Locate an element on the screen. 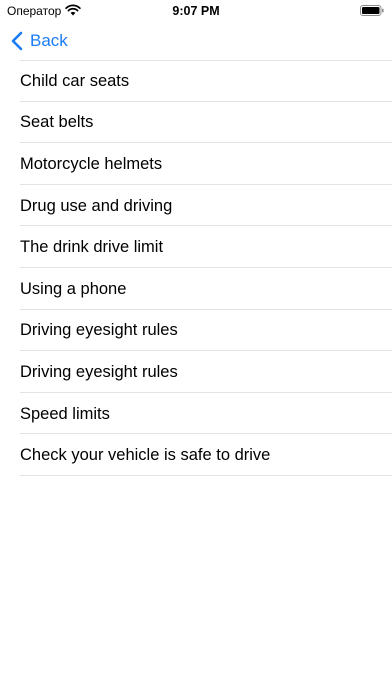 The height and width of the screenshot is (696, 392). status-time: 9:07 PM is located at coordinates (196, 11).